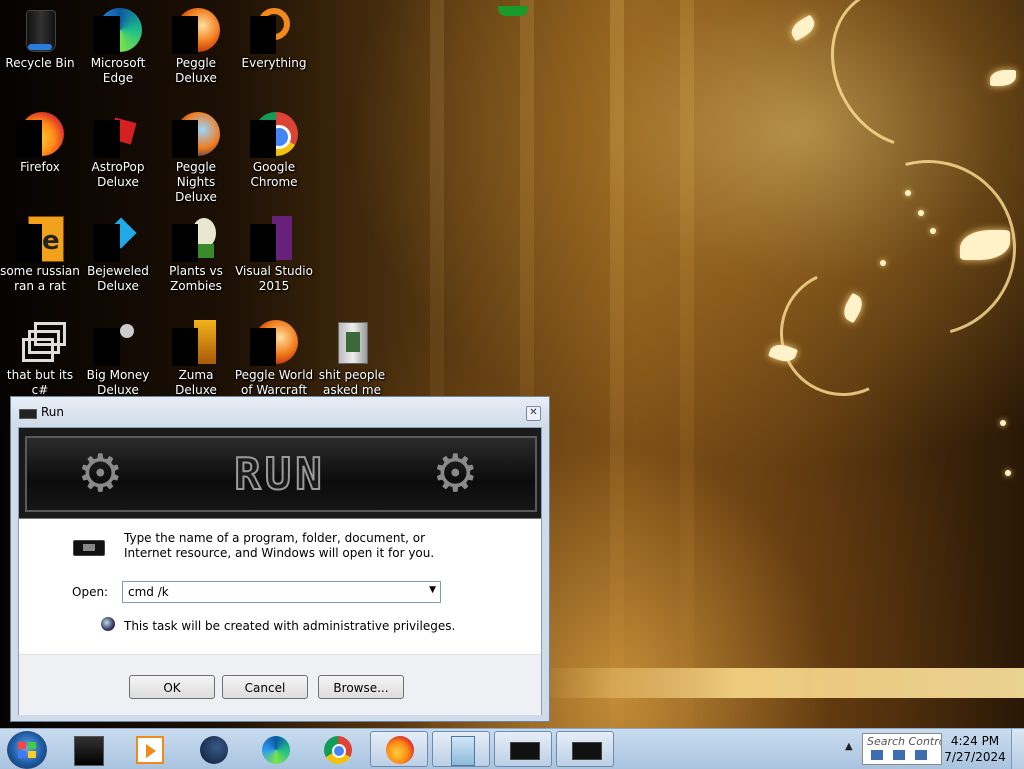 The height and width of the screenshot is (769, 1024). I want to click on desktop-icon-label: Visual Studio 2015, so click(274, 278).